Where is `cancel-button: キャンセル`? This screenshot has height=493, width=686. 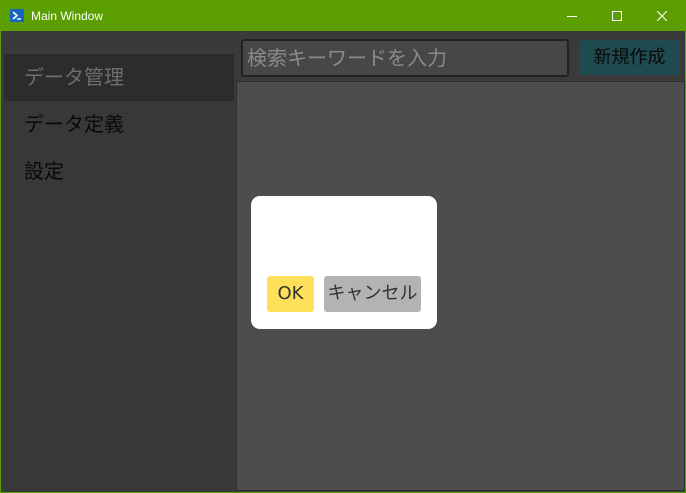
cancel-button: キャンセル is located at coordinates (372, 294).